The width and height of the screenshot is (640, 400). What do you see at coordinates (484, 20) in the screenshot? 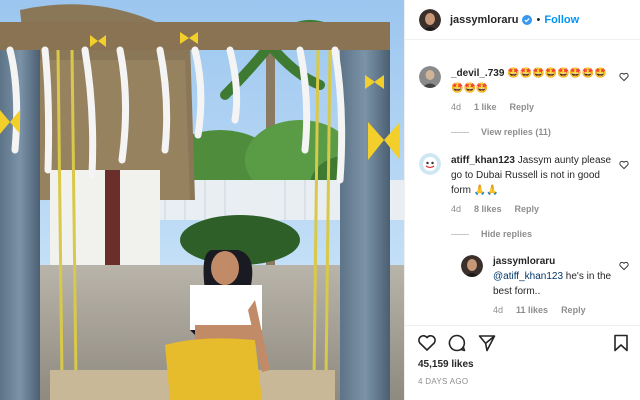
I see `author-username: jassymloraru` at bounding box center [484, 20].